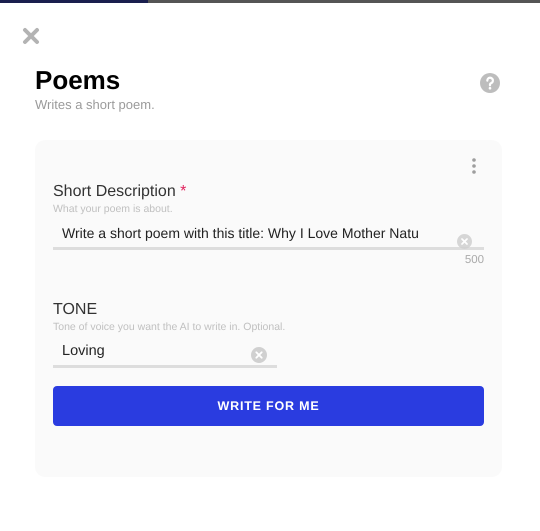 This screenshot has width=540, height=531. What do you see at coordinates (474, 260) in the screenshot?
I see `character-counter: 500` at bounding box center [474, 260].